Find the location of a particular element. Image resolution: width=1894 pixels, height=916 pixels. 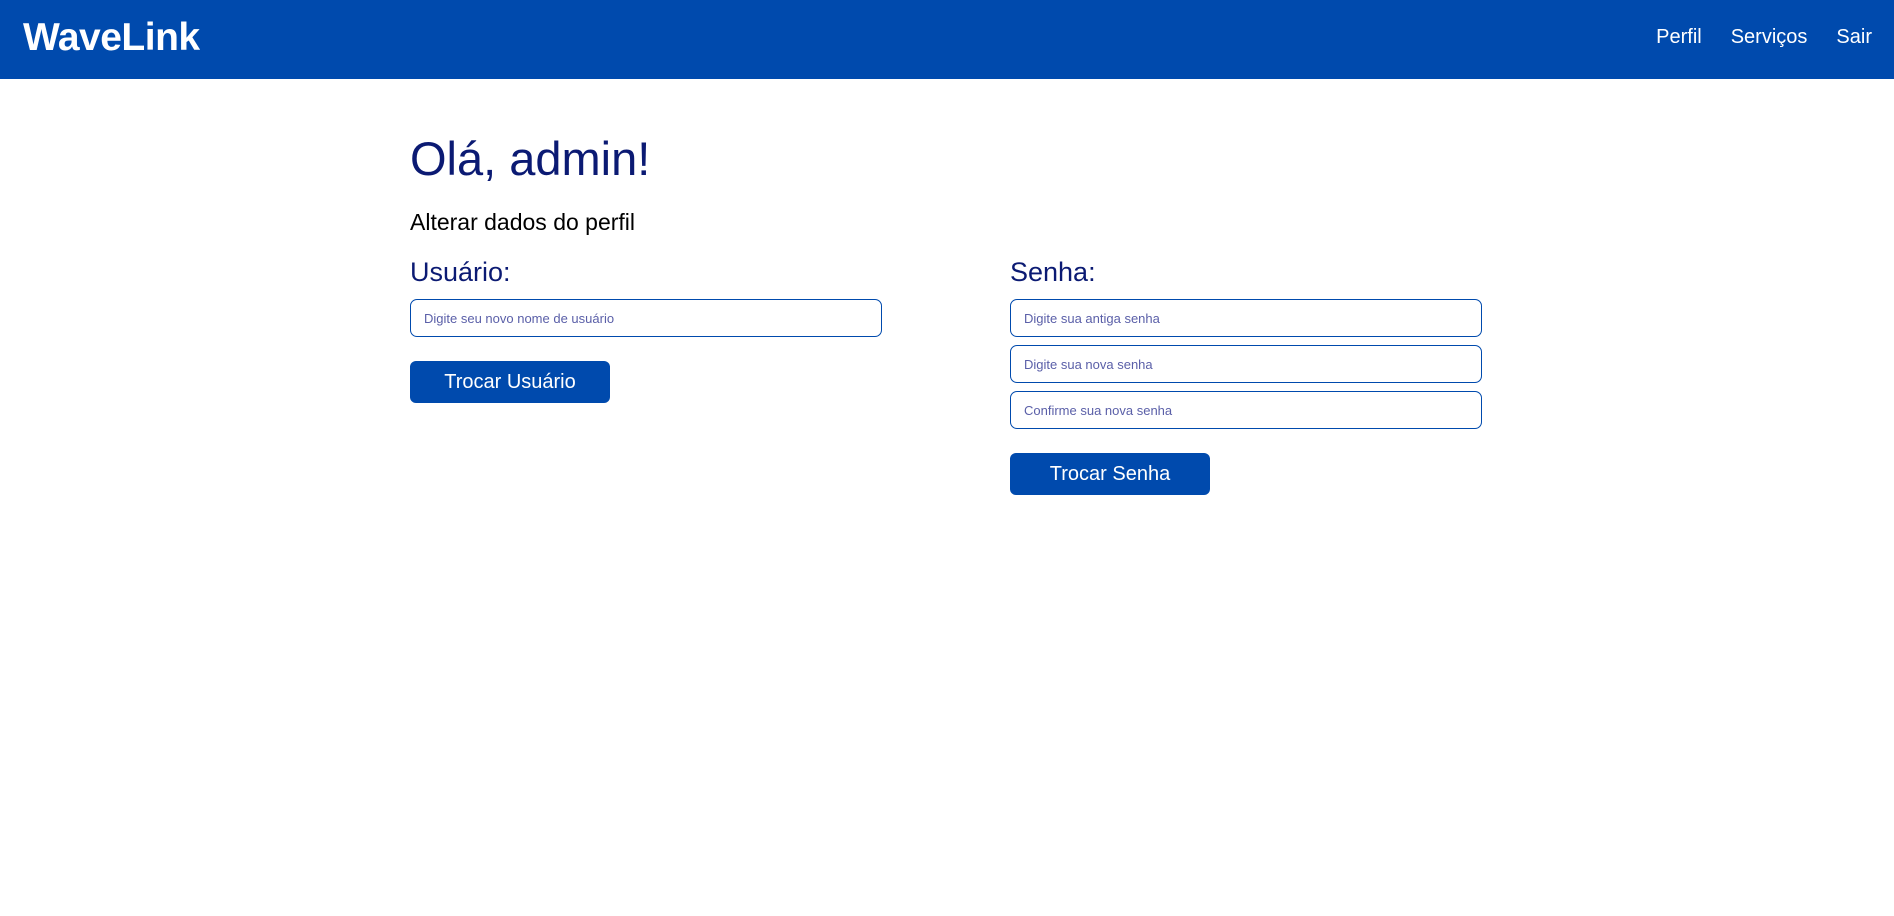

change-password-button: Trocar Senha is located at coordinates (1110, 474).